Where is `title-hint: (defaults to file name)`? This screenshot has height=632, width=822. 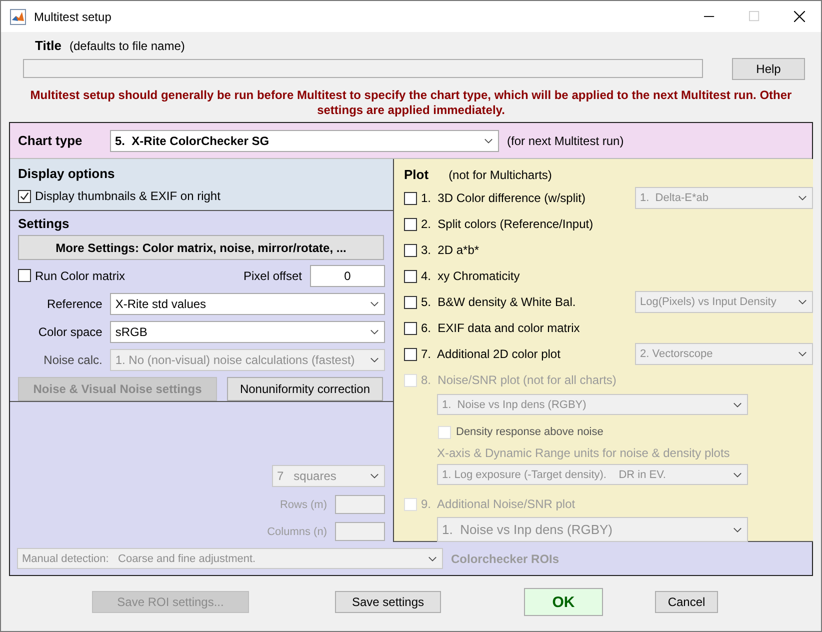 title-hint: (defaults to file name) is located at coordinates (127, 46).